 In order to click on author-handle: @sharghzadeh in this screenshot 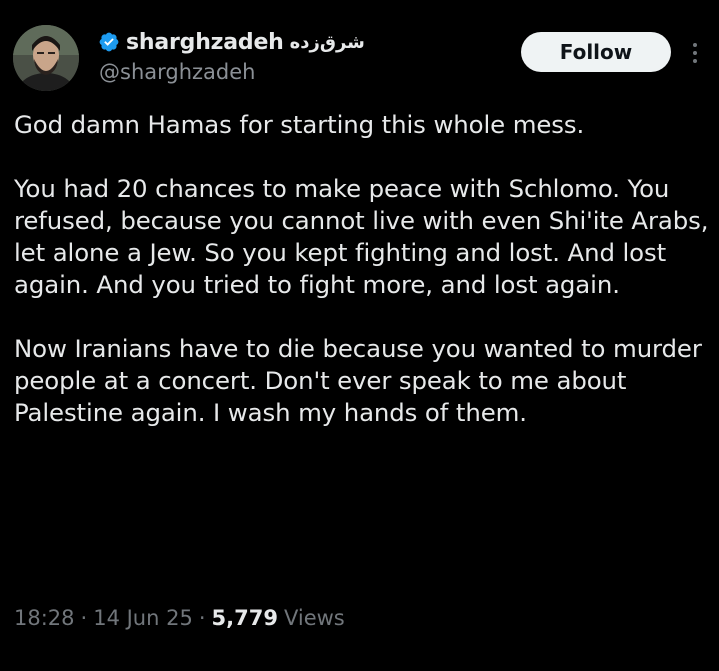, I will do `click(177, 72)`.